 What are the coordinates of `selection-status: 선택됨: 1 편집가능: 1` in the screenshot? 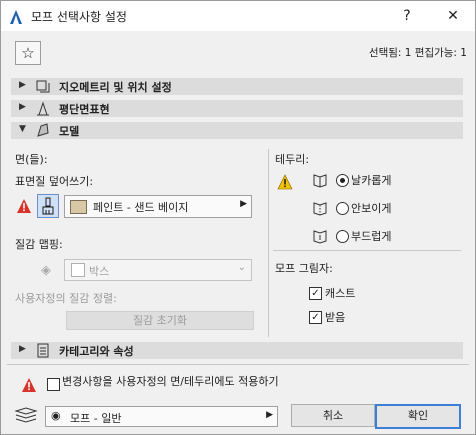 It's located at (417, 53).